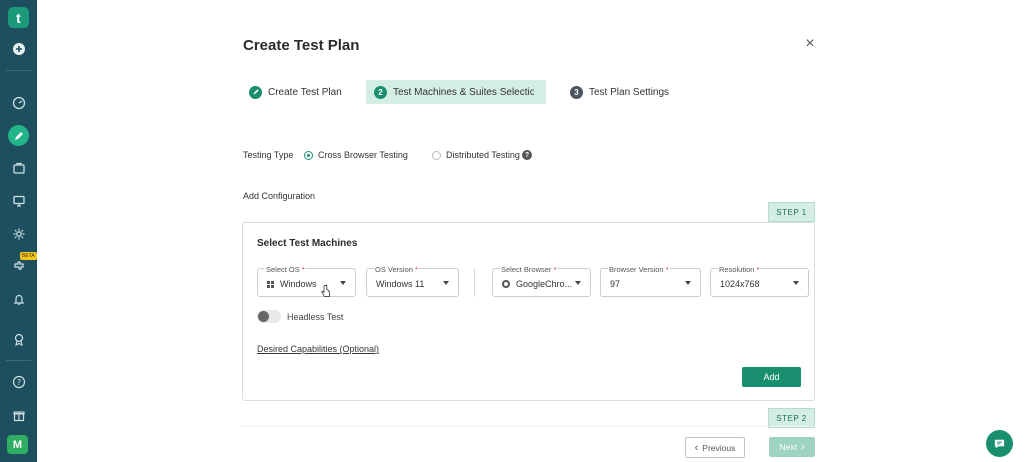 The width and height of the screenshot is (1031, 462). What do you see at coordinates (28, 256) in the screenshot?
I see `beta-badge: BETA` at bounding box center [28, 256].